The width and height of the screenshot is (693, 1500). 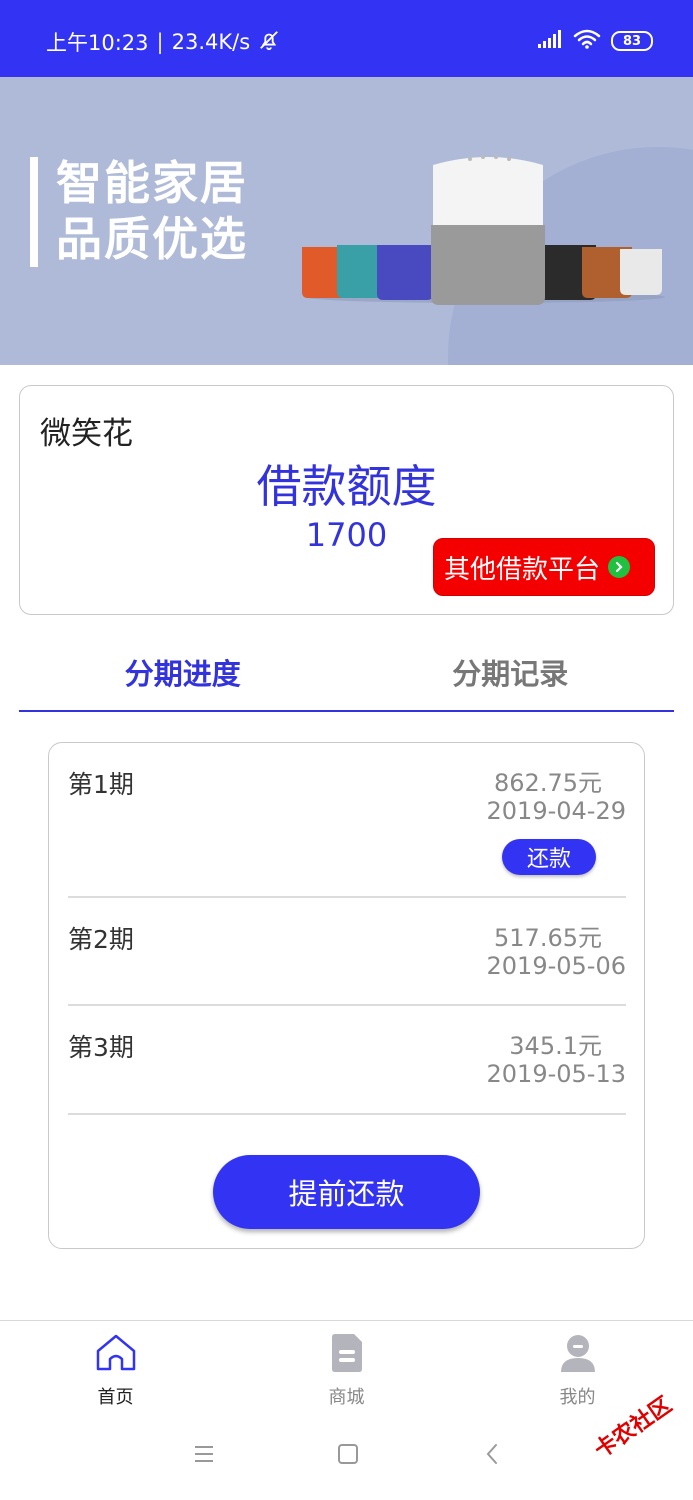 I want to click on installment-row: 第2期 517.65元 2019-05-06, so click(x=347, y=952).